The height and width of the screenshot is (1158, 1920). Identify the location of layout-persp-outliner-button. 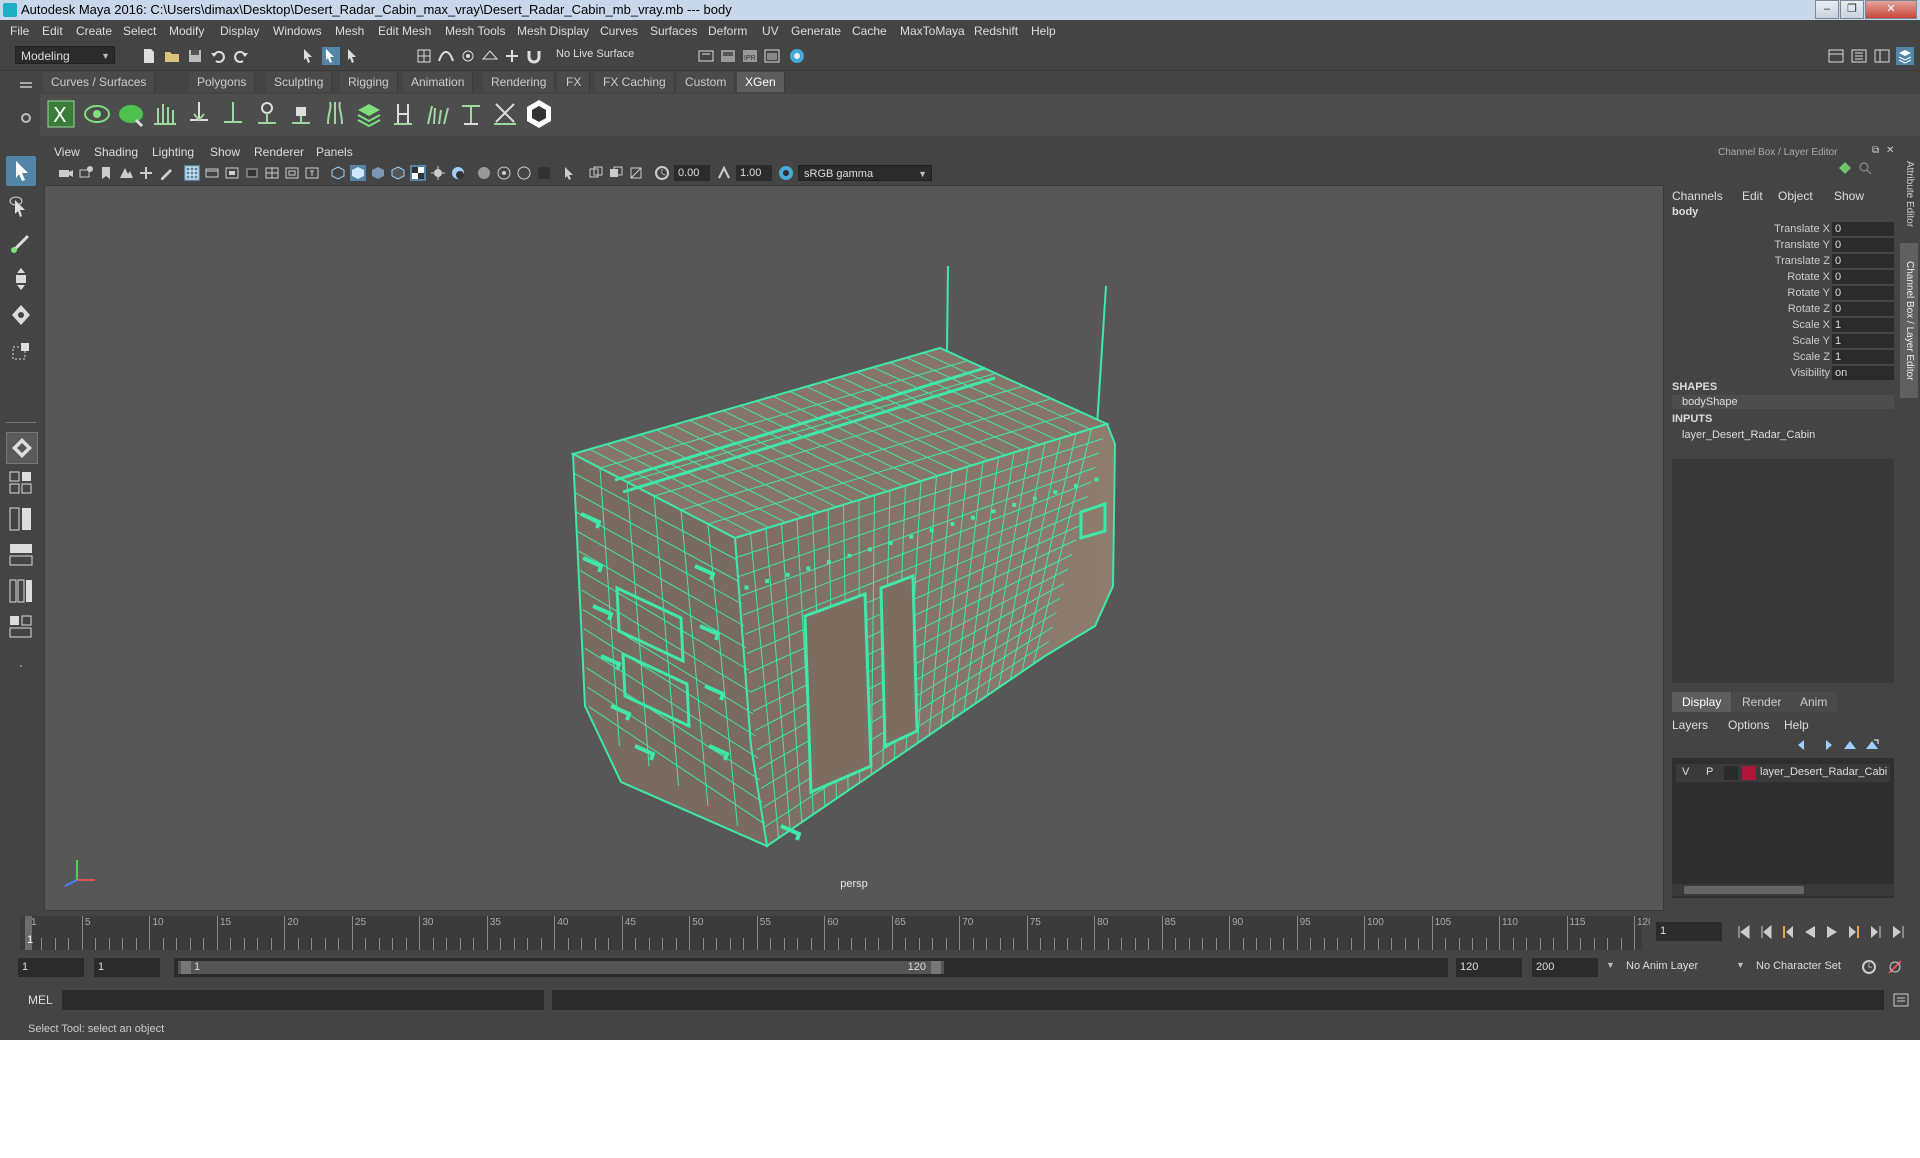
(21, 627).